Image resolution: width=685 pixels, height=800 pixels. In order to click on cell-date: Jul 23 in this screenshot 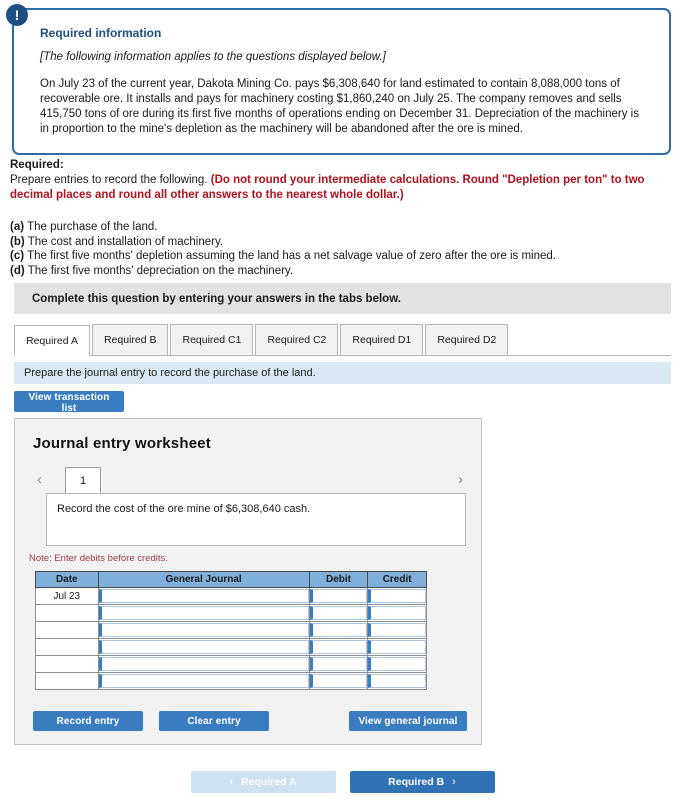, I will do `click(67, 596)`.